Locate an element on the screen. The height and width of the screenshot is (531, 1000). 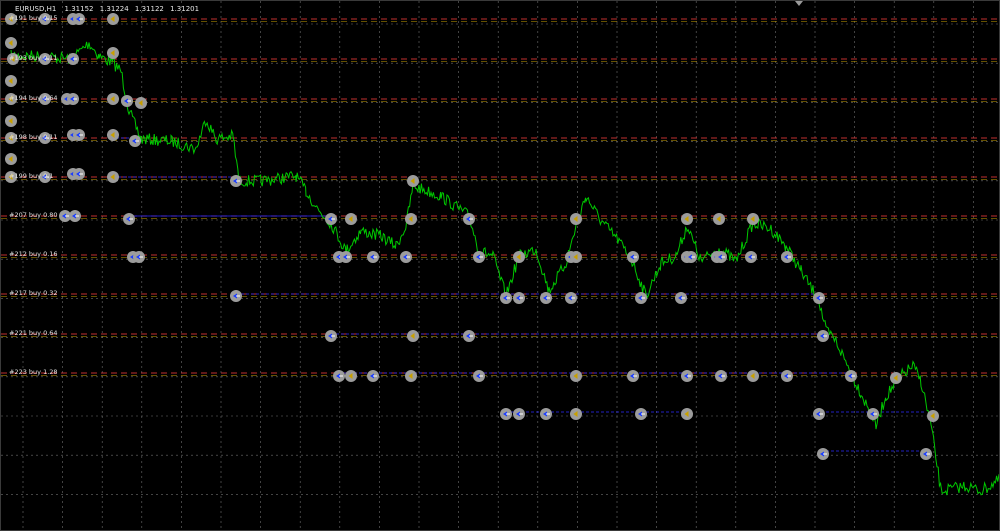
open-price: 1.31152 is located at coordinates (79, 9).